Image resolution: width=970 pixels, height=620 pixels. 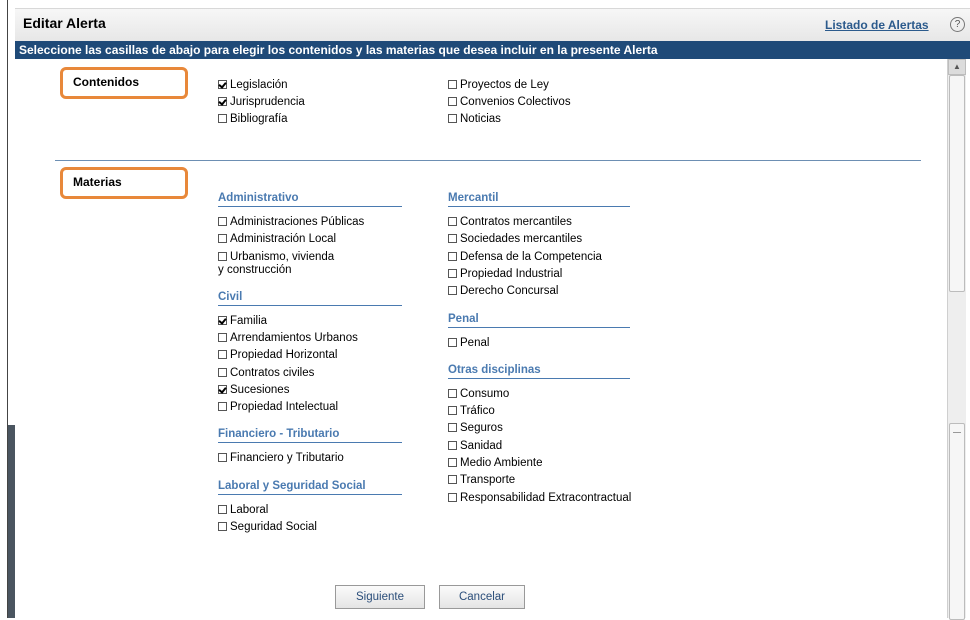 I want to click on checkbox-item: Familia, so click(x=242, y=321).